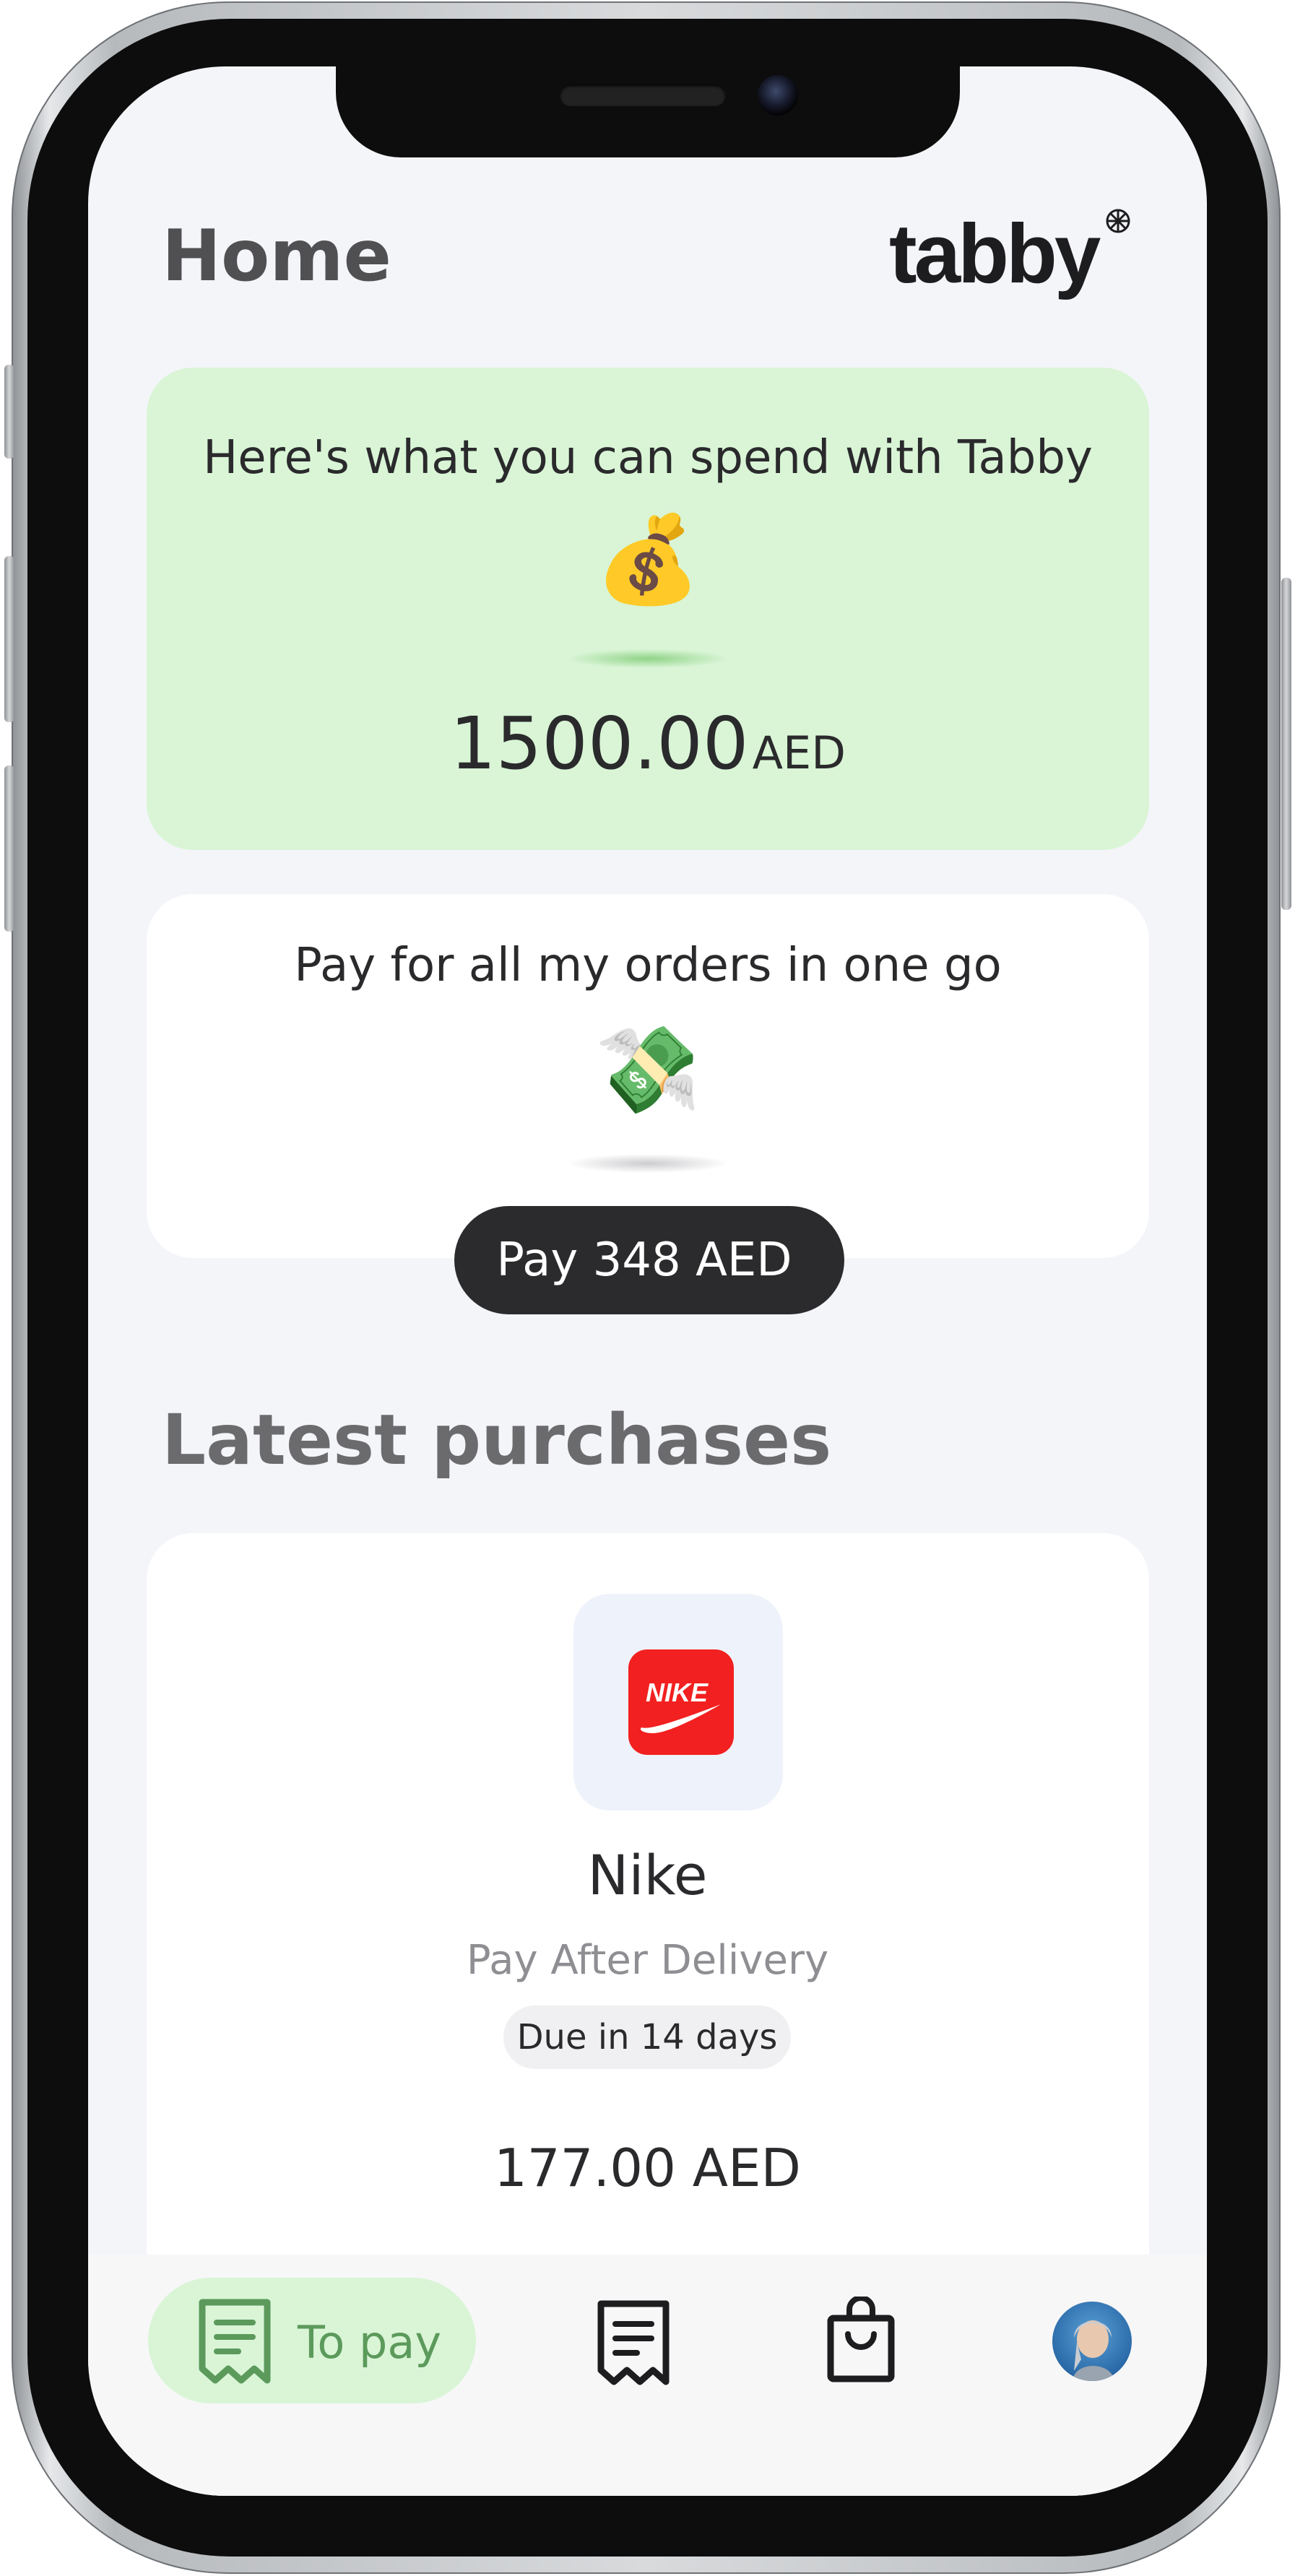  Describe the element at coordinates (497, 1440) in the screenshot. I see `section-title: Latest purchases` at that location.